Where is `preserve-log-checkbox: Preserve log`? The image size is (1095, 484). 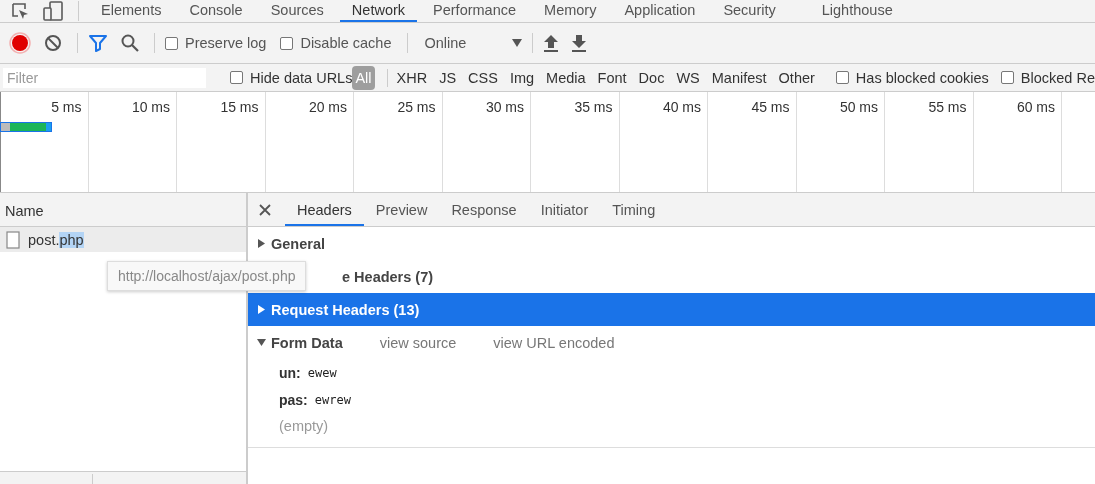
preserve-log-checkbox: Preserve log is located at coordinates (216, 43).